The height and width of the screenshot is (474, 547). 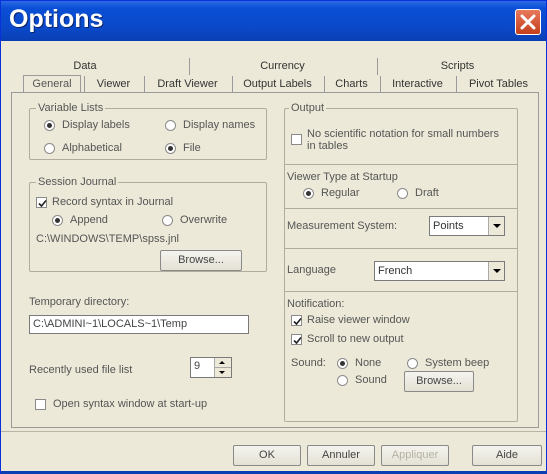 What do you see at coordinates (204, 220) in the screenshot?
I see `overwrite-label: Overwrite` at bounding box center [204, 220].